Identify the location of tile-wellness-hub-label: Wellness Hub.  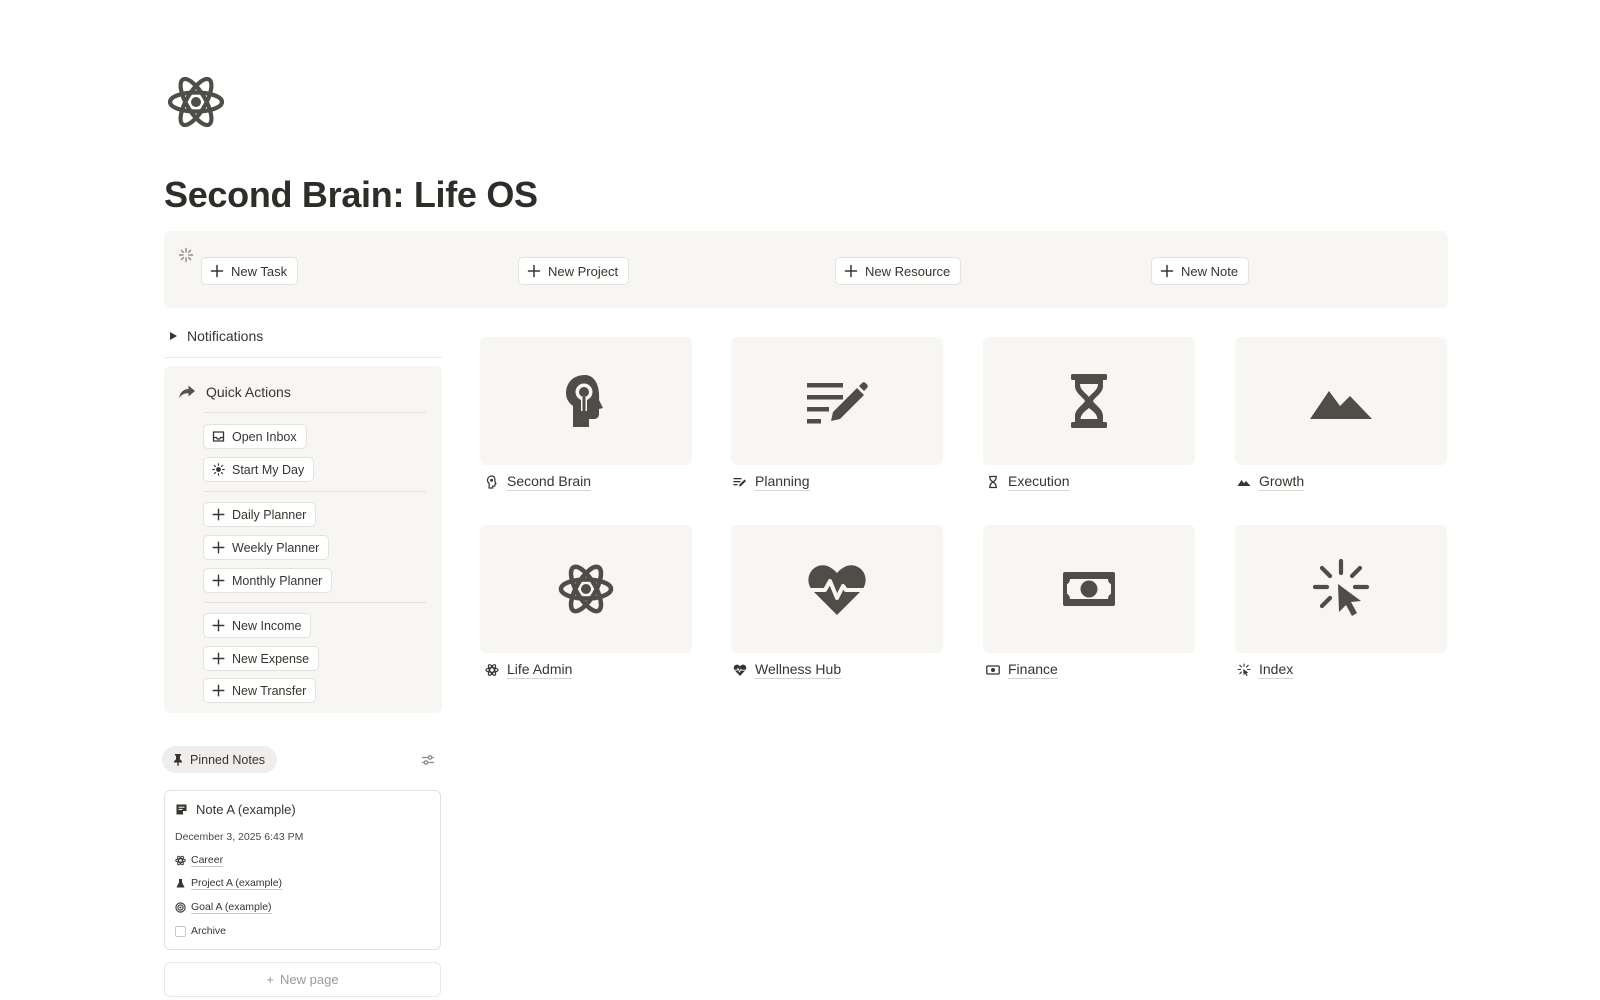
(787, 670).